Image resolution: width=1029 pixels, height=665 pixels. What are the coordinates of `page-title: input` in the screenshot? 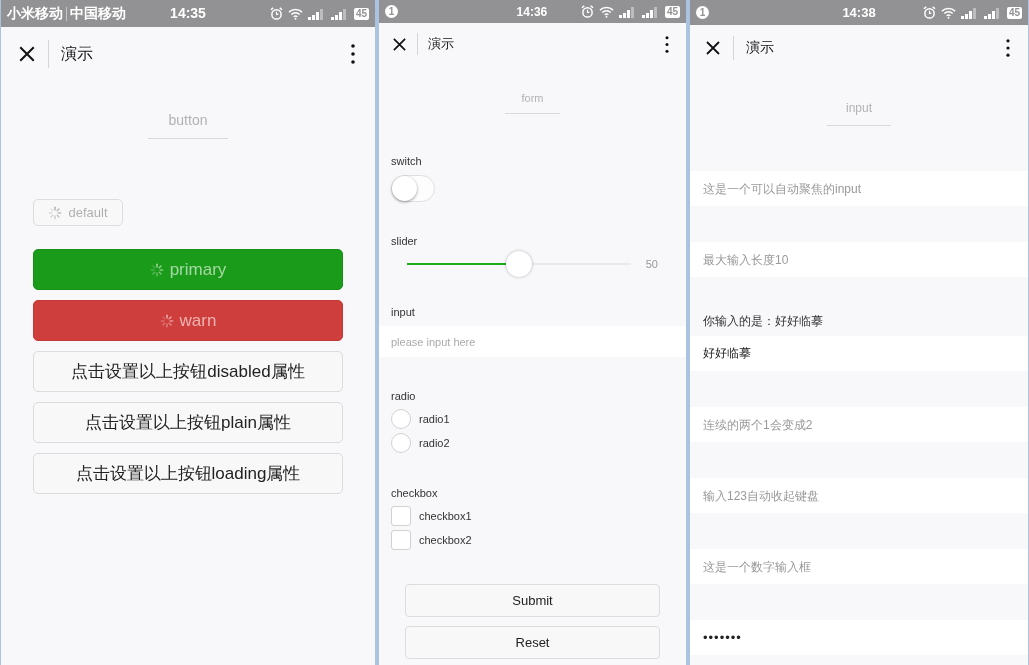 It's located at (859, 108).